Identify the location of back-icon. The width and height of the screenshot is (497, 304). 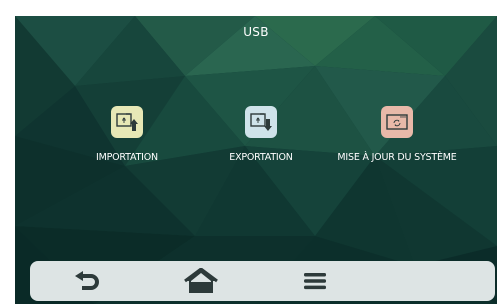
(87, 280).